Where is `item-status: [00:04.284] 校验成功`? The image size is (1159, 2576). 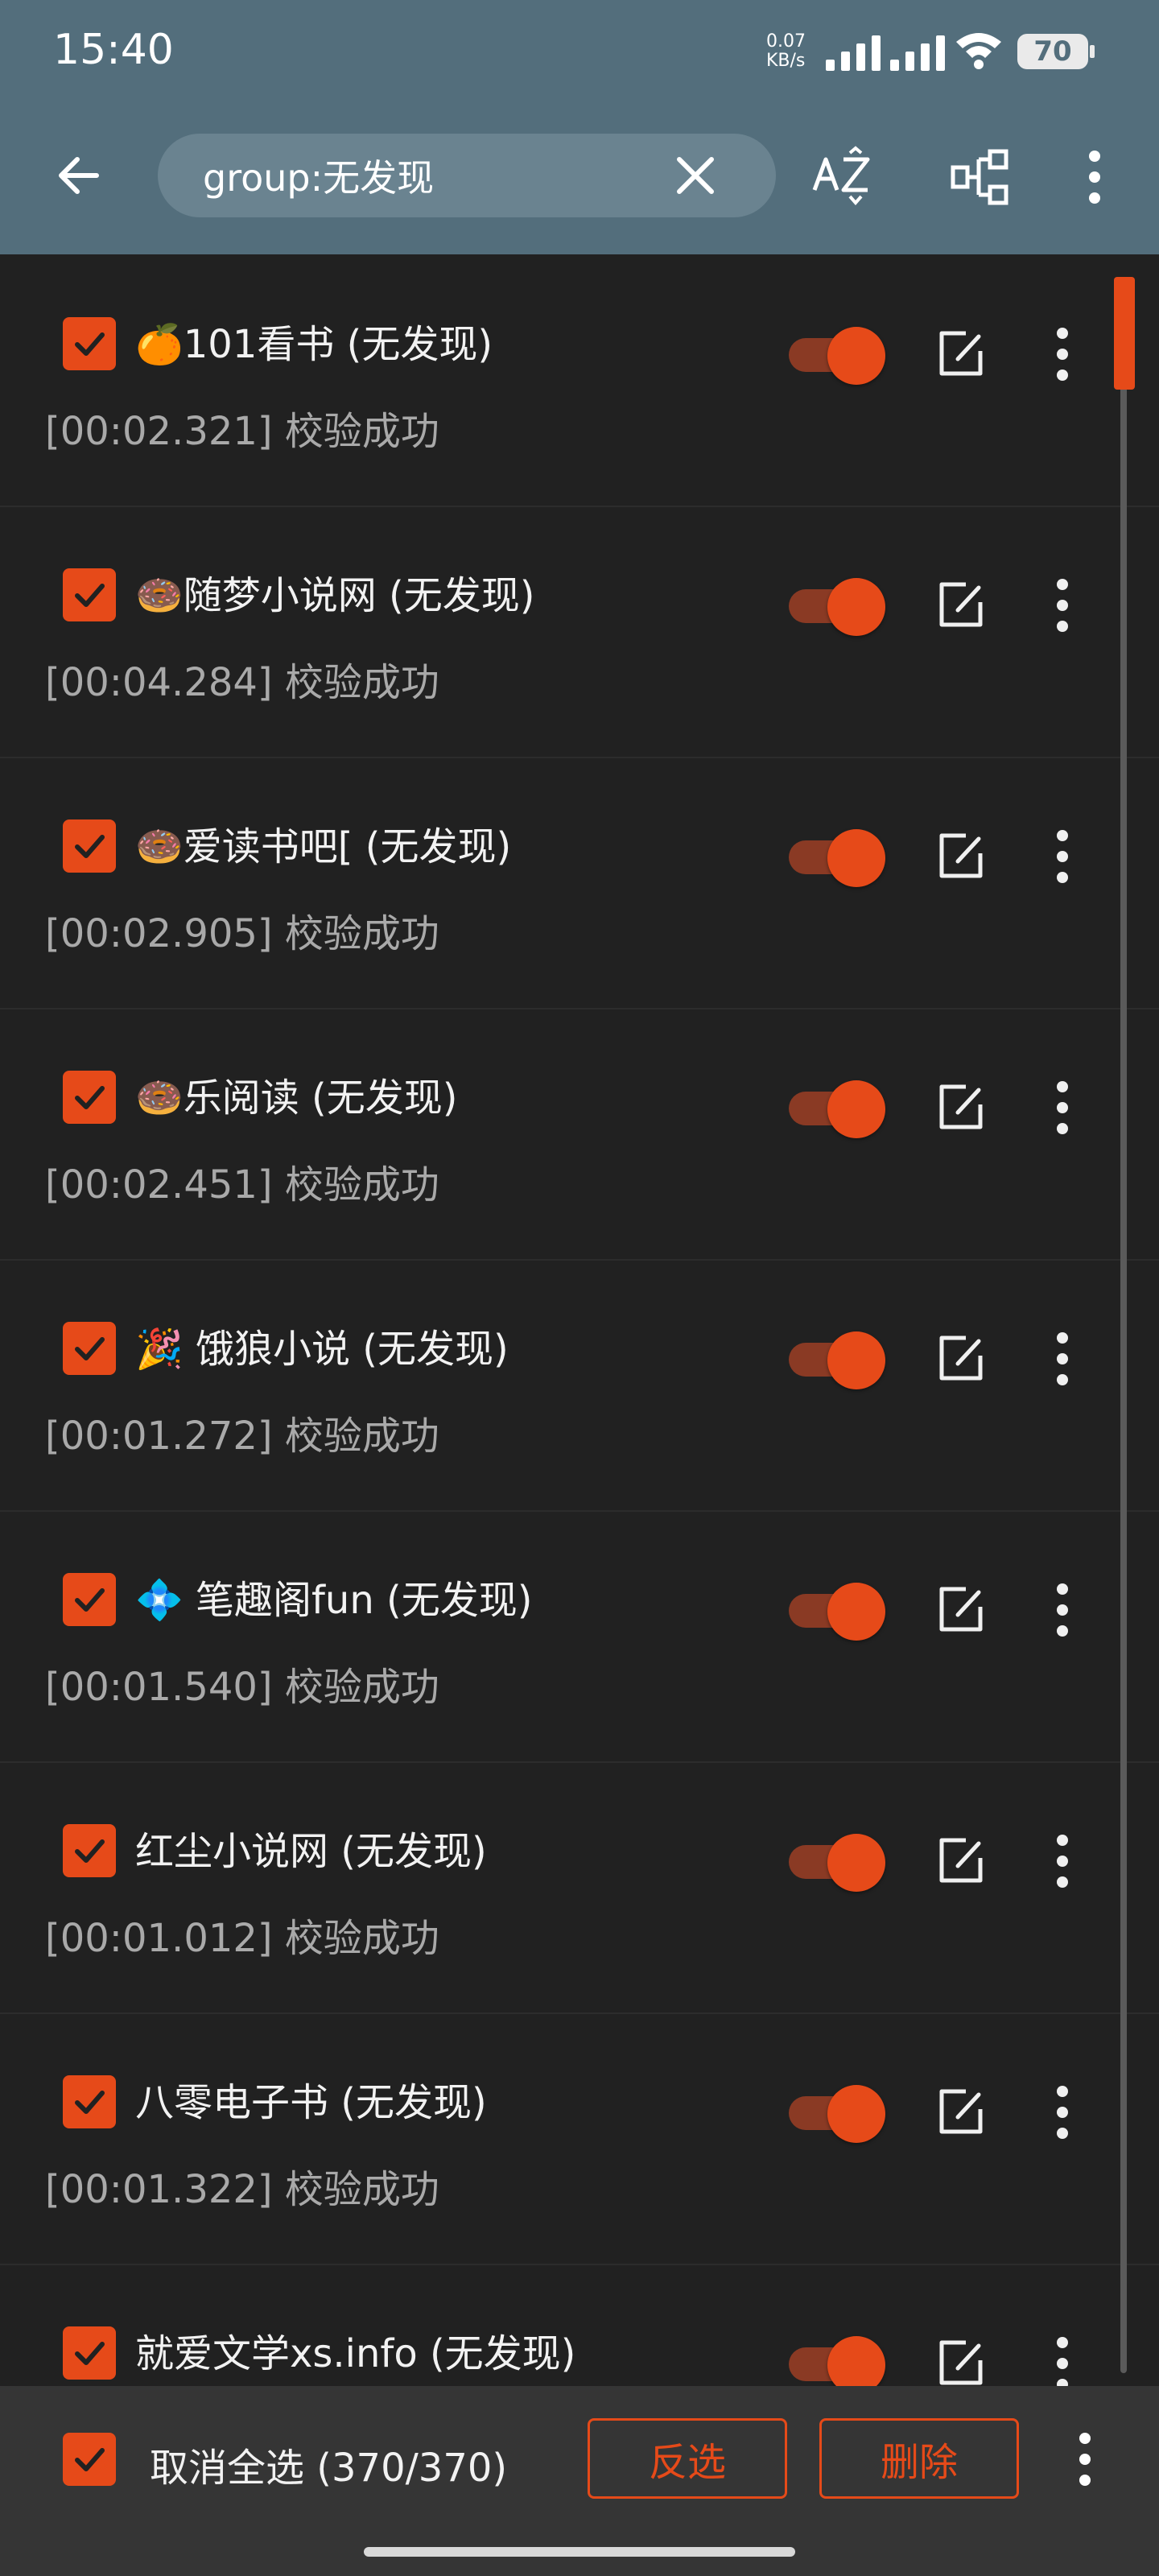 item-status: [00:04.284] 校验成功 is located at coordinates (242, 682).